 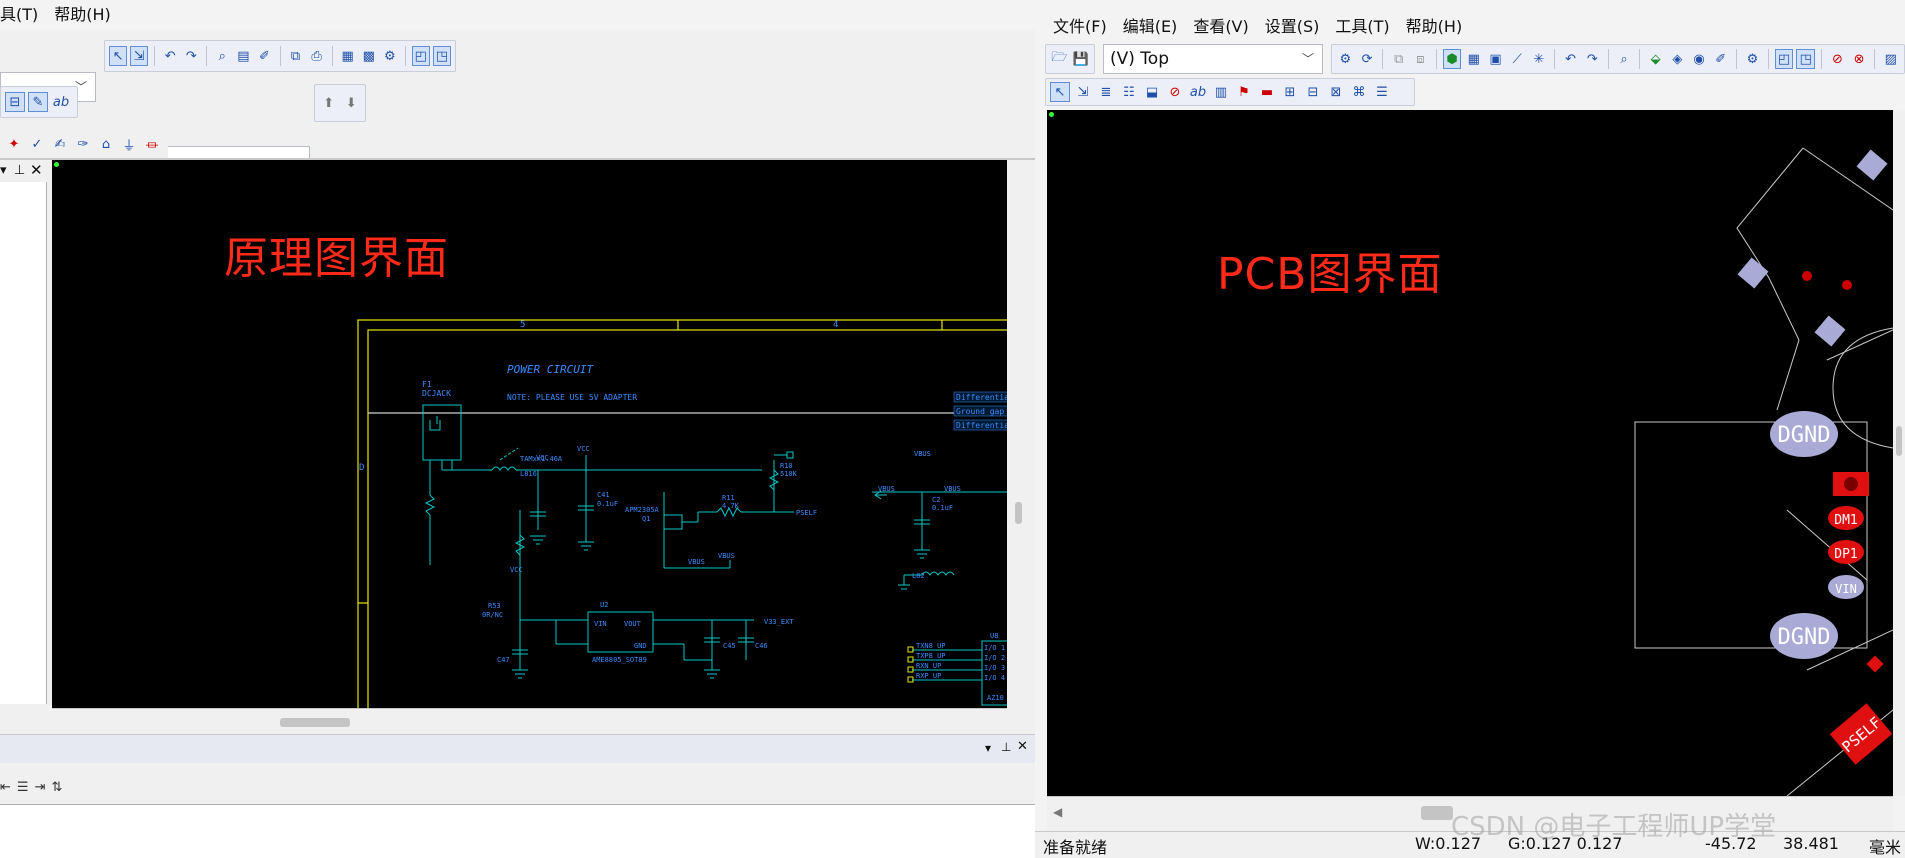 What do you see at coordinates (1359, 92) in the screenshot?
I see `dxf-icon: ⌘` at bounding box center [1359, 92].